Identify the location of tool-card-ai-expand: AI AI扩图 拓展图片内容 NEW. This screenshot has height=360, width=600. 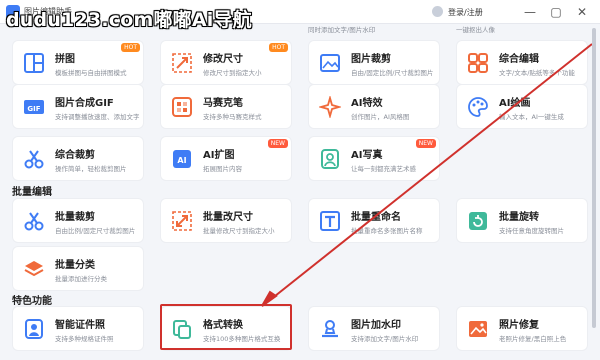
(226, 158).